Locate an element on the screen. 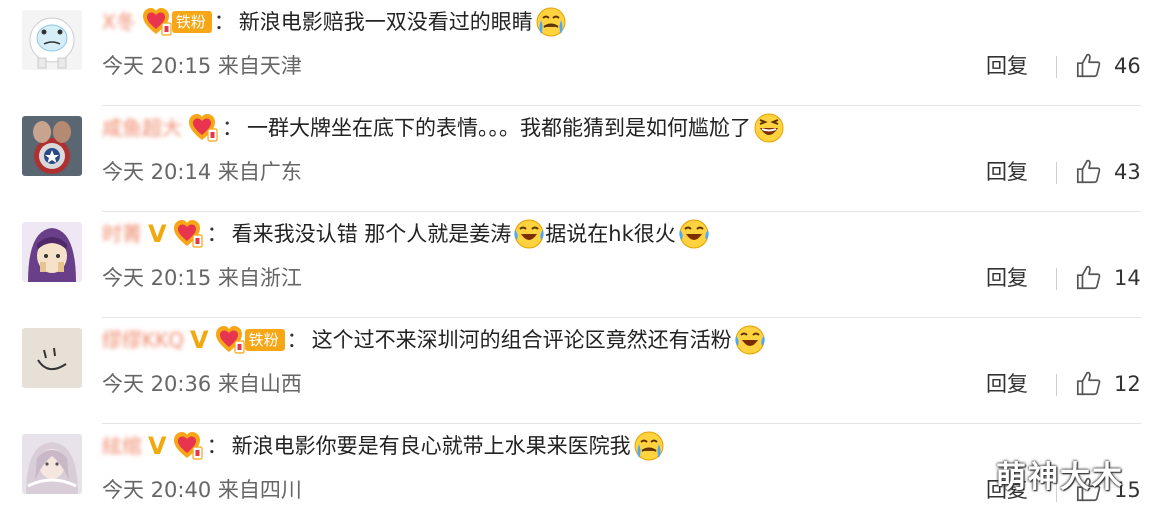  username: 缪缪KKQ is located at coordinates (143, 340).